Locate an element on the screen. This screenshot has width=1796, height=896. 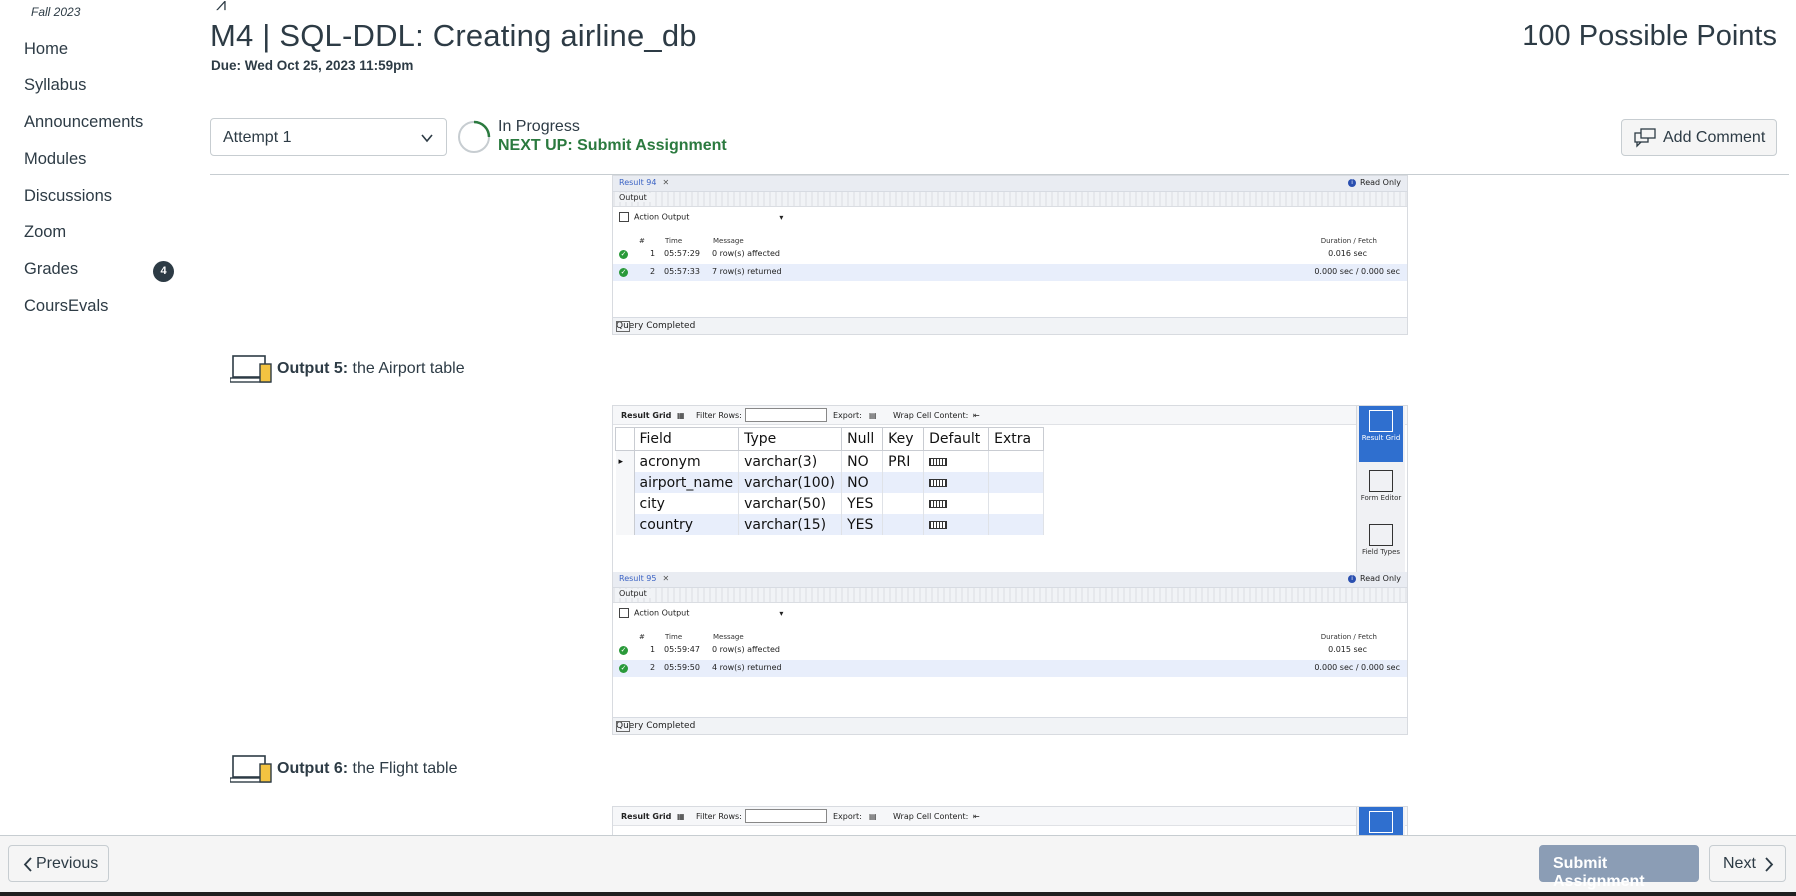
page-title: M4 | SQL-DDL: Creating airline_db is located at coordinates (453, 35).